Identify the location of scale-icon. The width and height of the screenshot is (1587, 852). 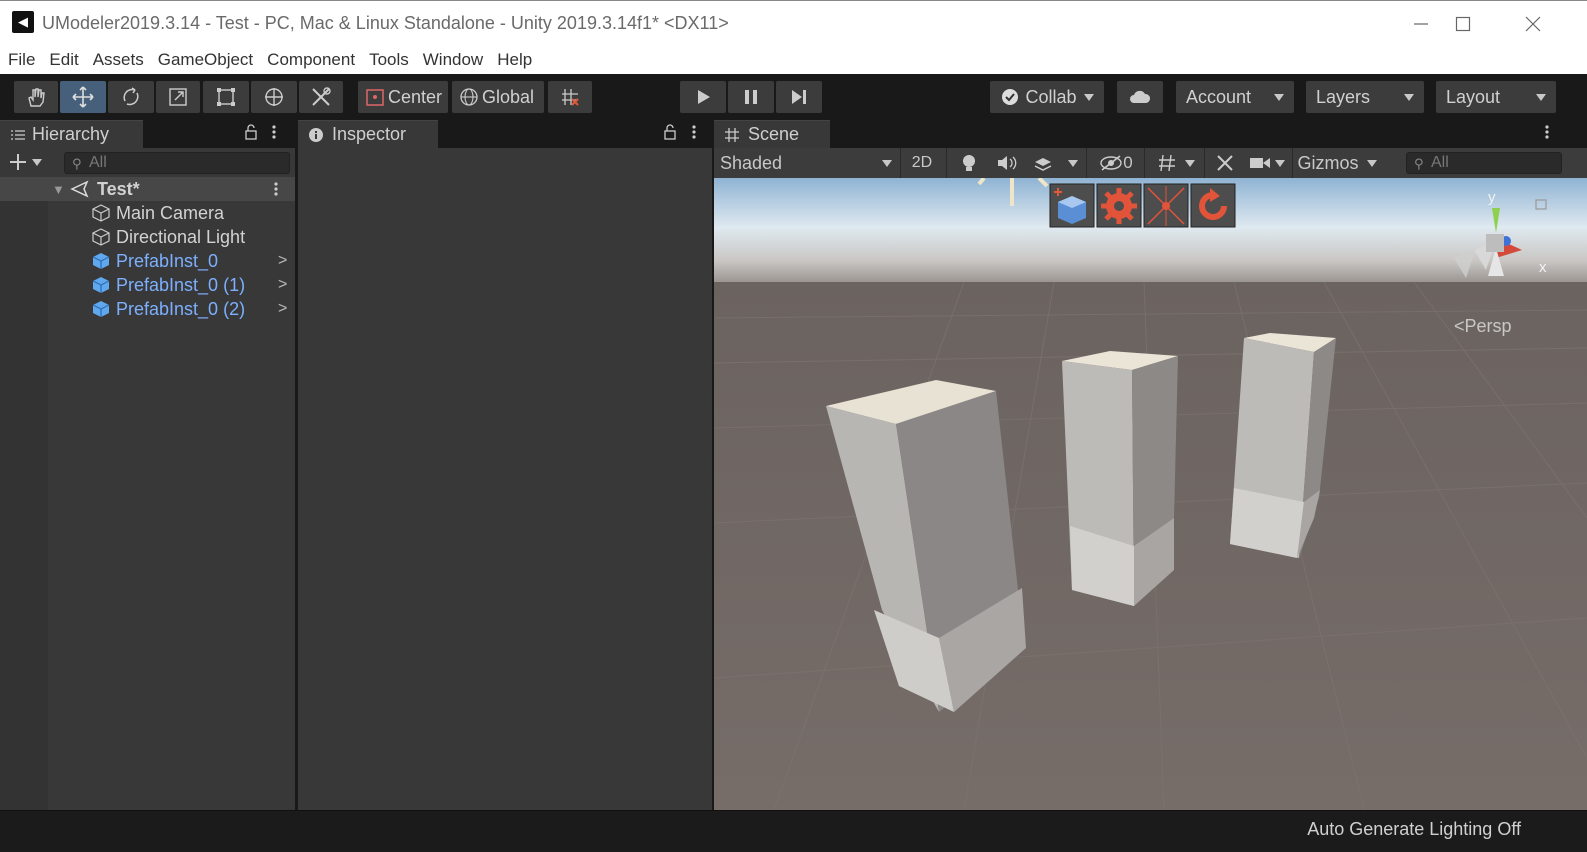
(178, 97).